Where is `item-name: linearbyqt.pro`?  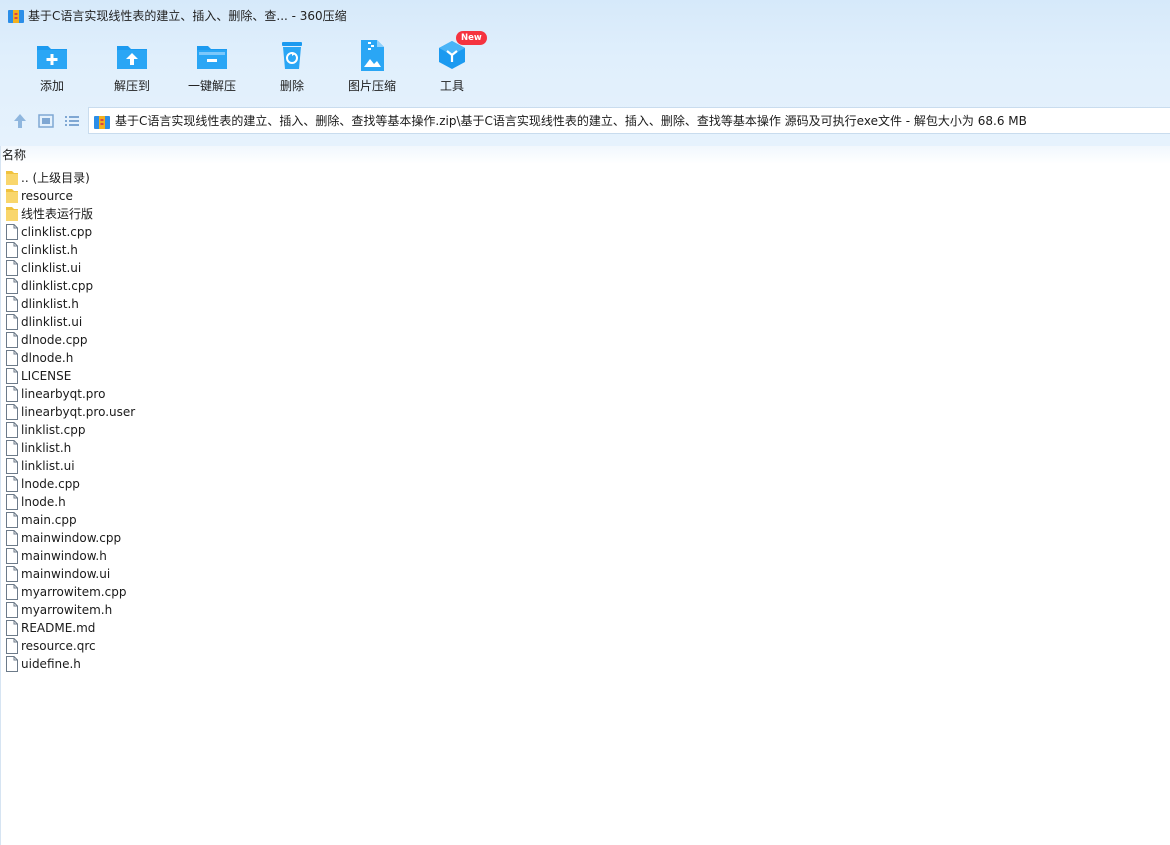
item-name: linearbyqt.pro is located at coordinates (63, 394).